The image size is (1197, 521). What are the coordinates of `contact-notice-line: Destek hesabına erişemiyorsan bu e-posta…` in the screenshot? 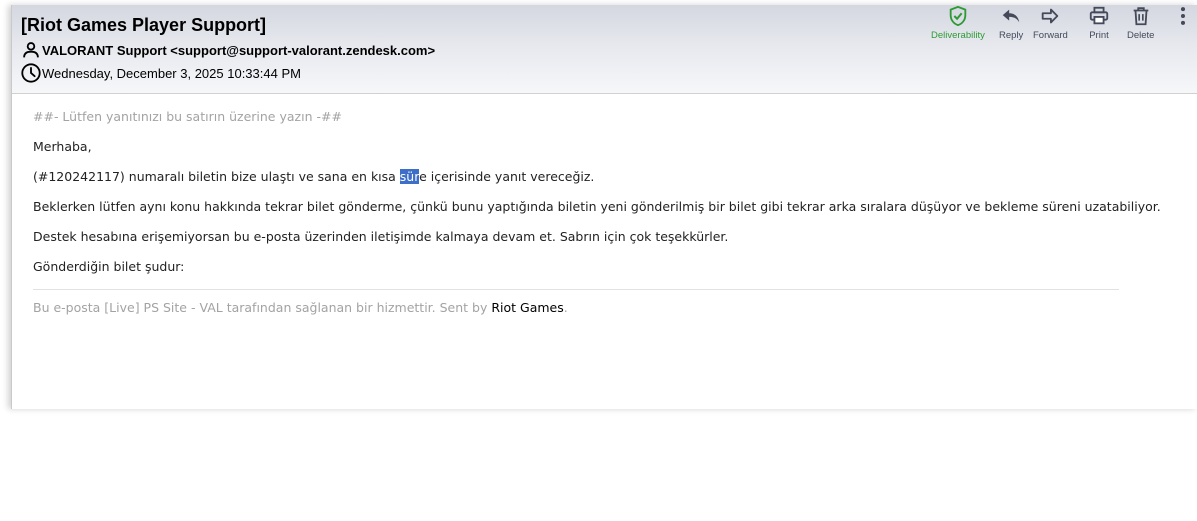 It's located at (381, 236).